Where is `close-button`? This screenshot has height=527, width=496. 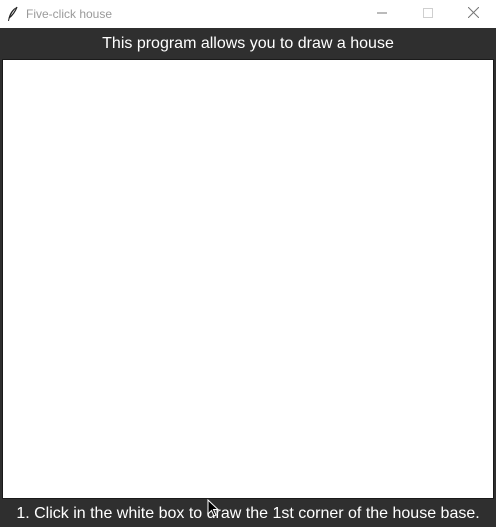
close-button is located at coordinates (473, 14).